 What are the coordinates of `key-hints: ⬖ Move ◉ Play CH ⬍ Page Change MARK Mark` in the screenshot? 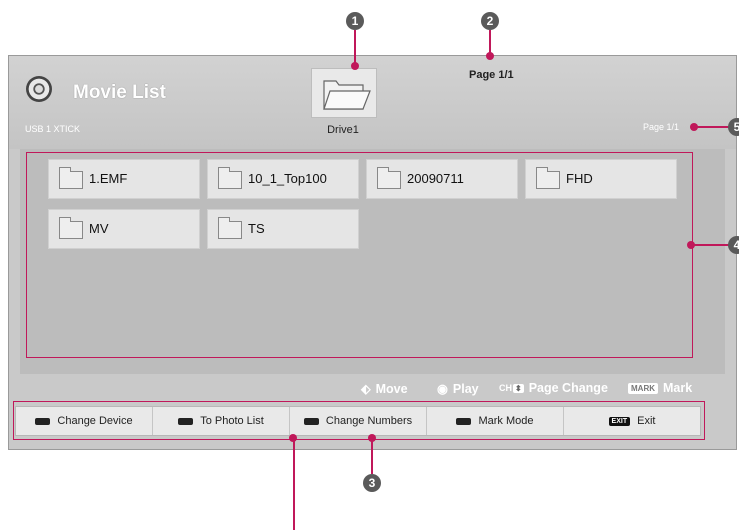 It's located at (372, 388).